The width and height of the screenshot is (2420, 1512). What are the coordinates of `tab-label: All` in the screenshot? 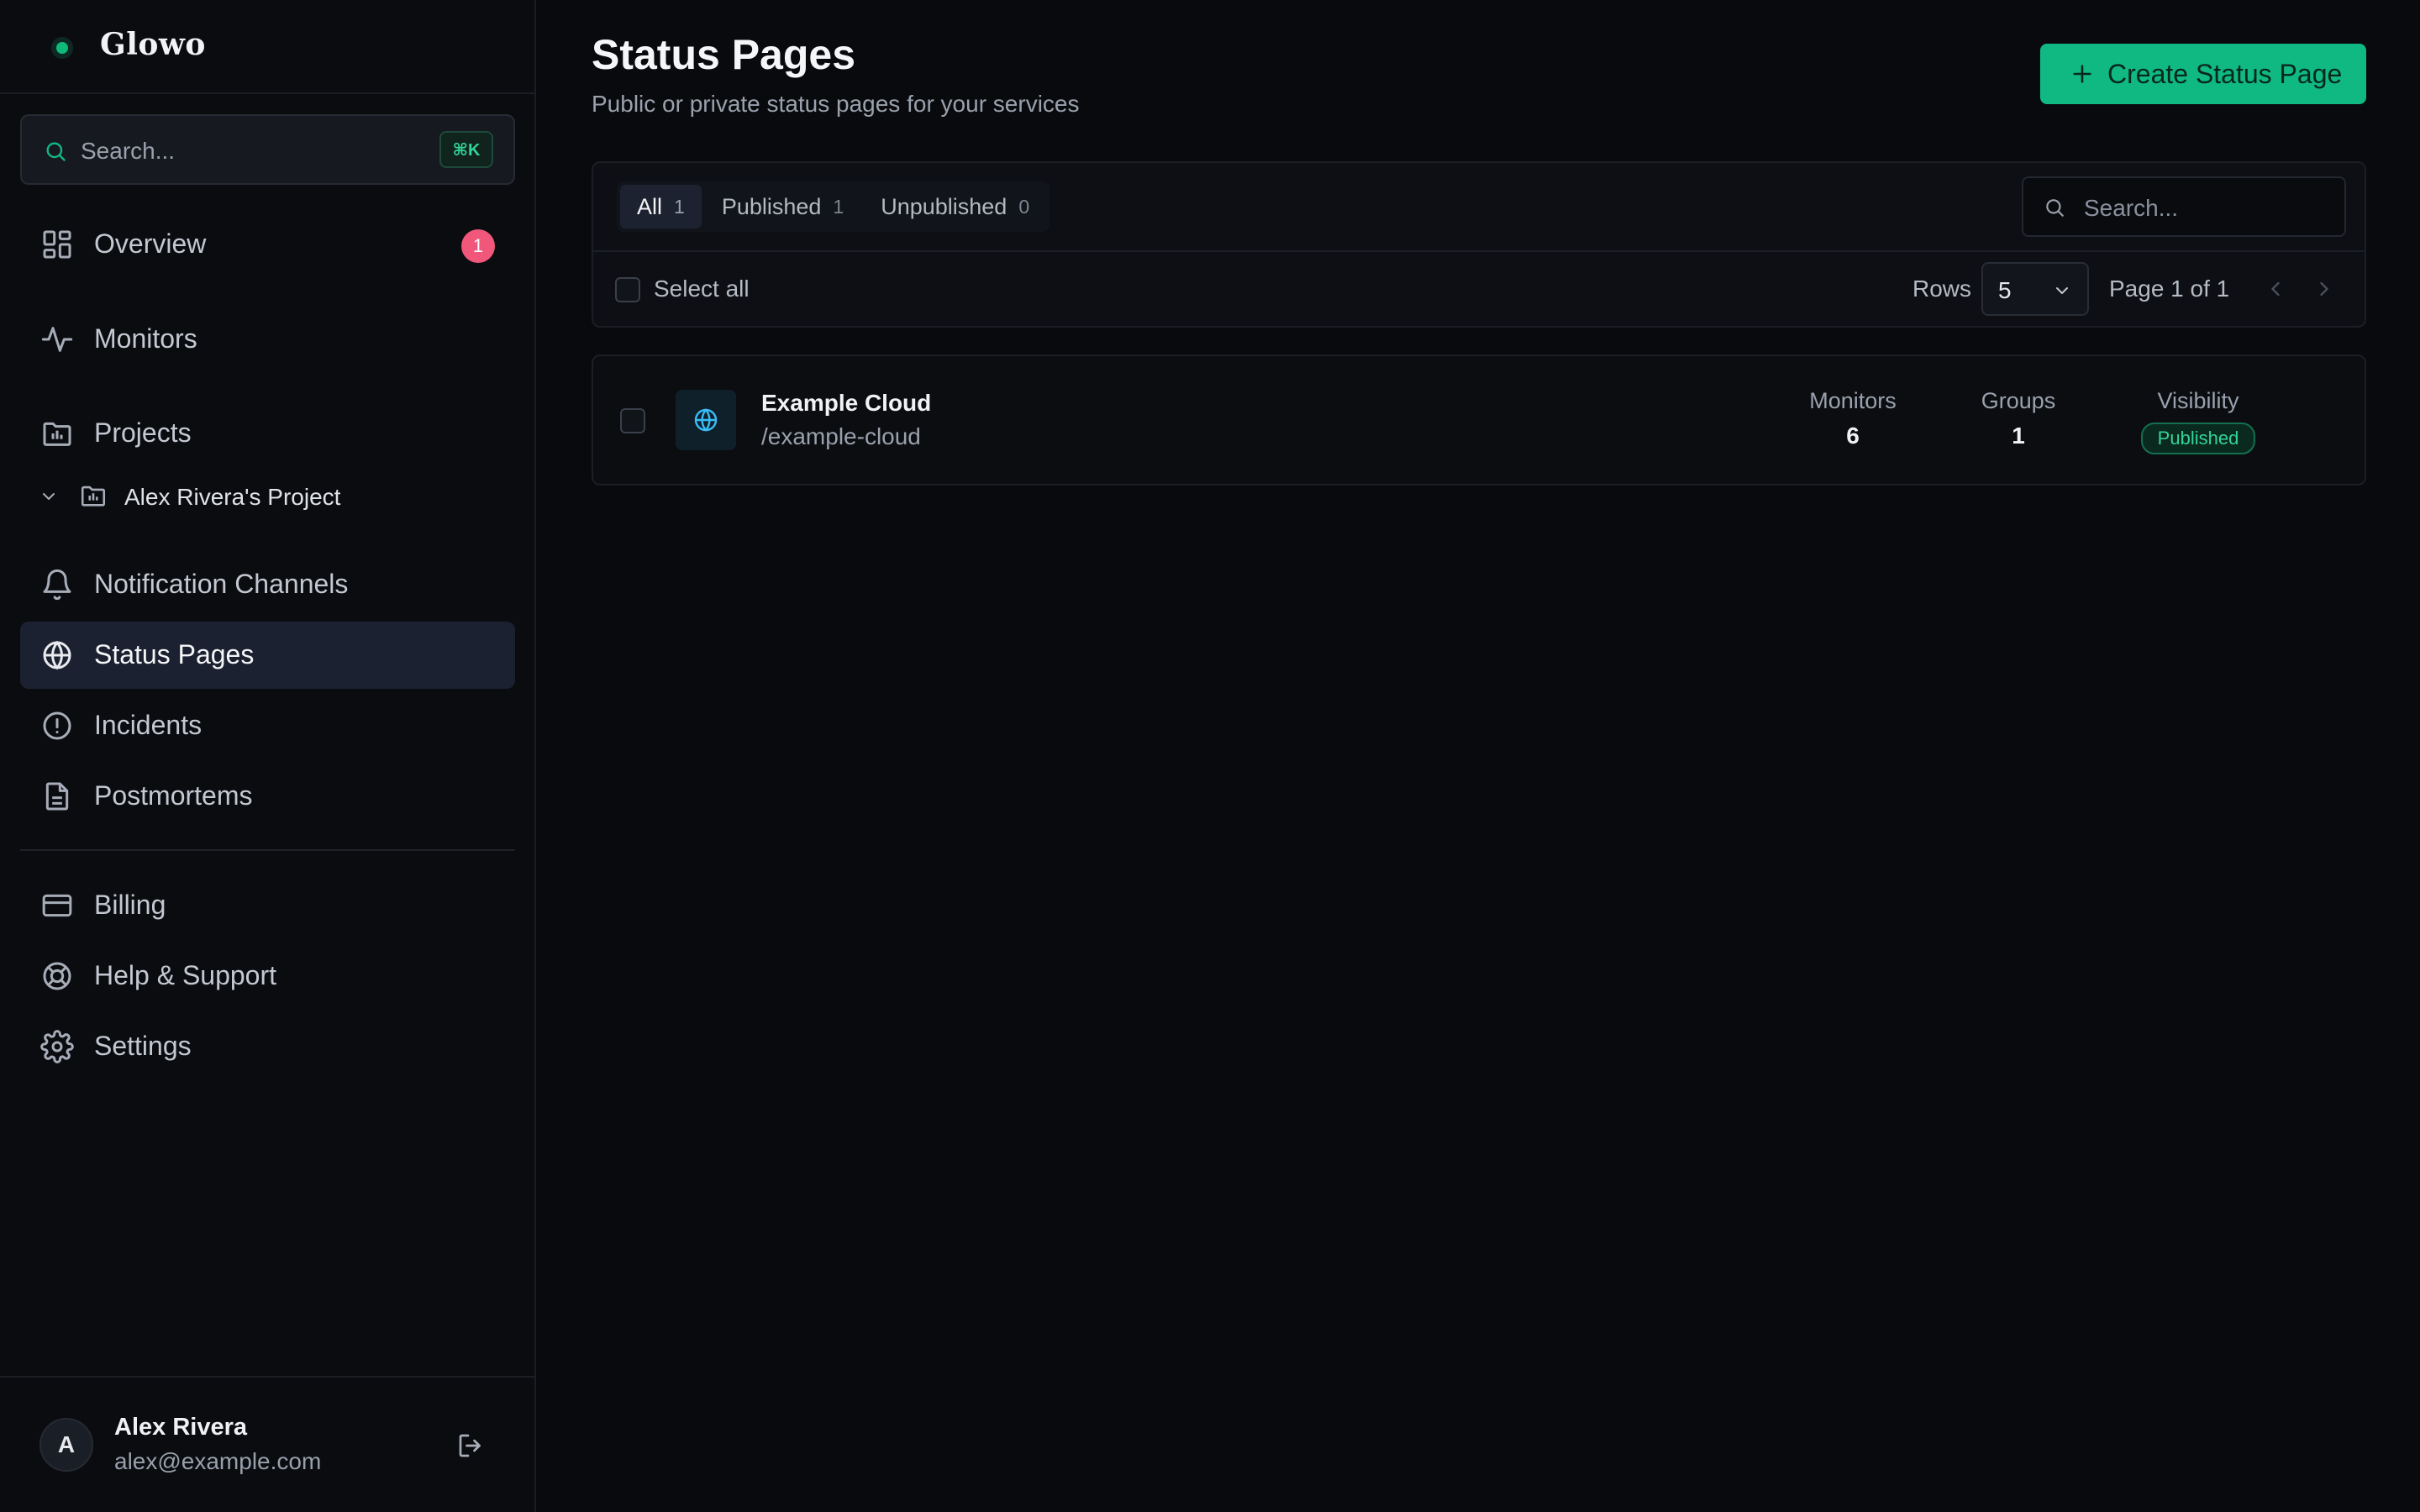 It's located at (650, 206).